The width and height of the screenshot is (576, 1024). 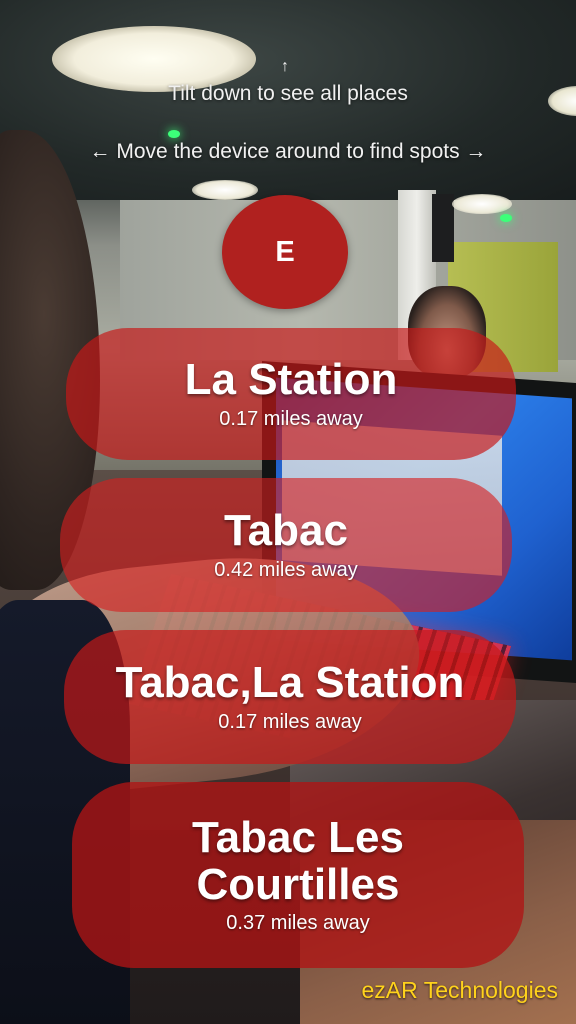 I want to click on place-name: La Station, so click(x=291, y=380).